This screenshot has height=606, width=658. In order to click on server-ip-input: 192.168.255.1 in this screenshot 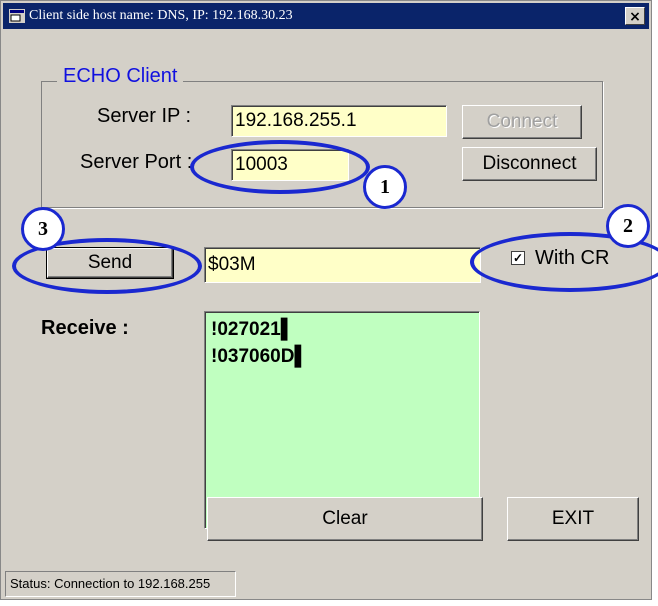, I will do `click(339, 121)`.